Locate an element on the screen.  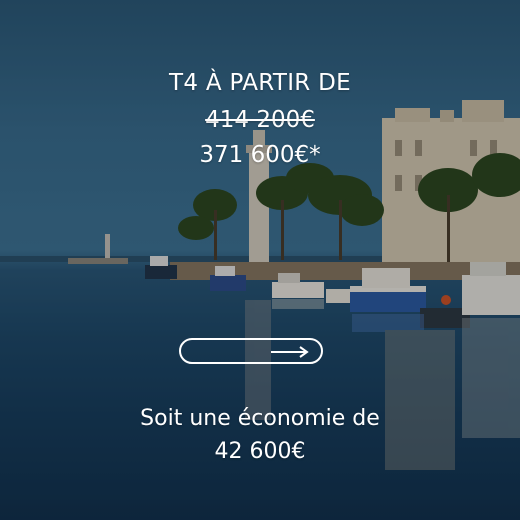
savings-amount: 42 600€ is located at coordinates (260, 451).